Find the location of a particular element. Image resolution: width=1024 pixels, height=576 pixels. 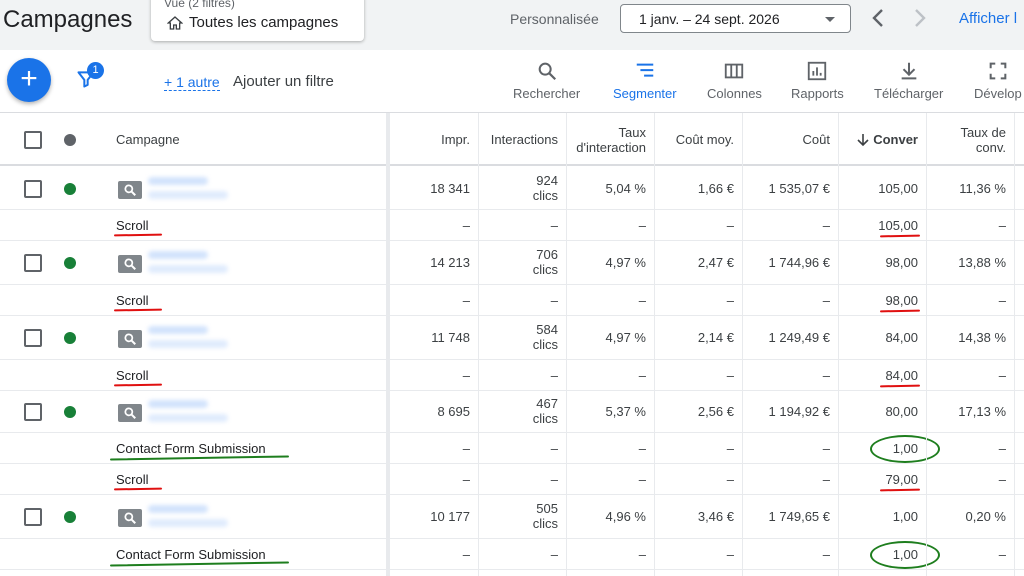

col-impr: Impr. is located at coordinates (434, 139).